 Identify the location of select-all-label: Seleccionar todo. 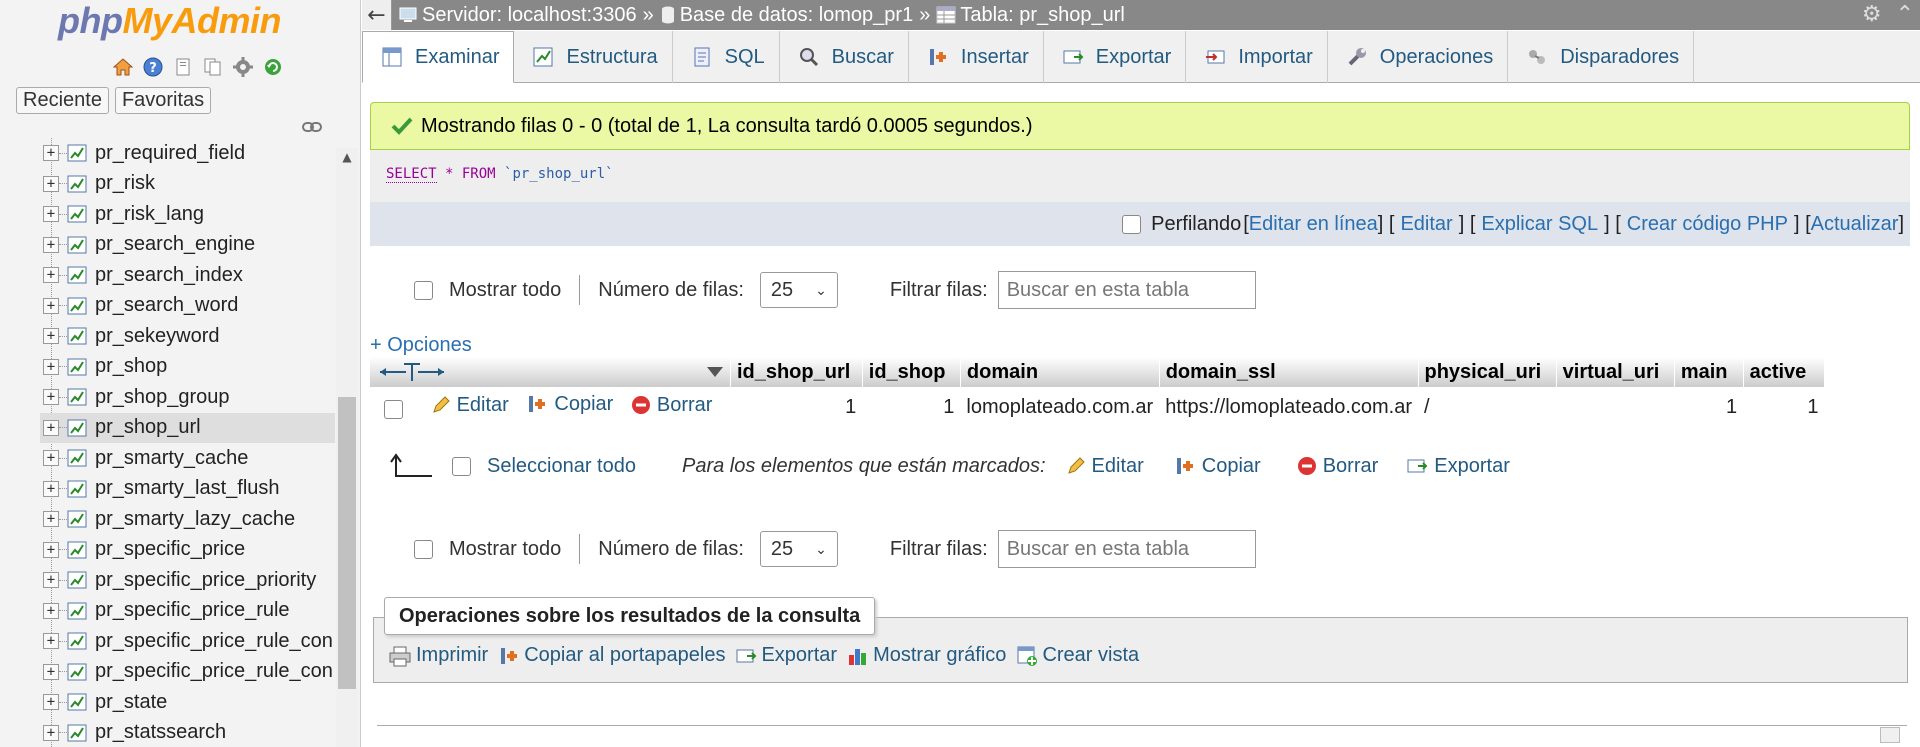
(561, 466).